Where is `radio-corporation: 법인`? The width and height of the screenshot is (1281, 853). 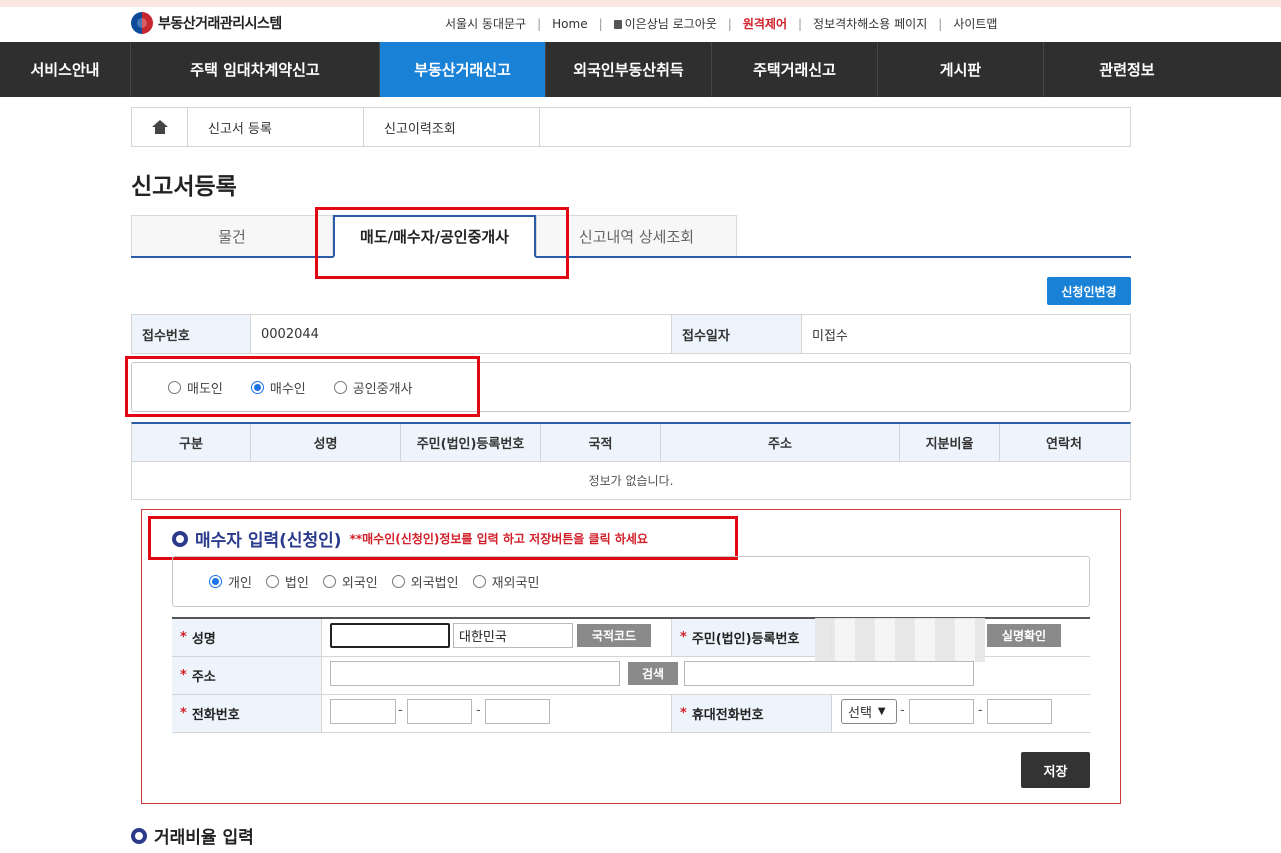 radio-corporation: 법인 is located at coordinates (287, 581).